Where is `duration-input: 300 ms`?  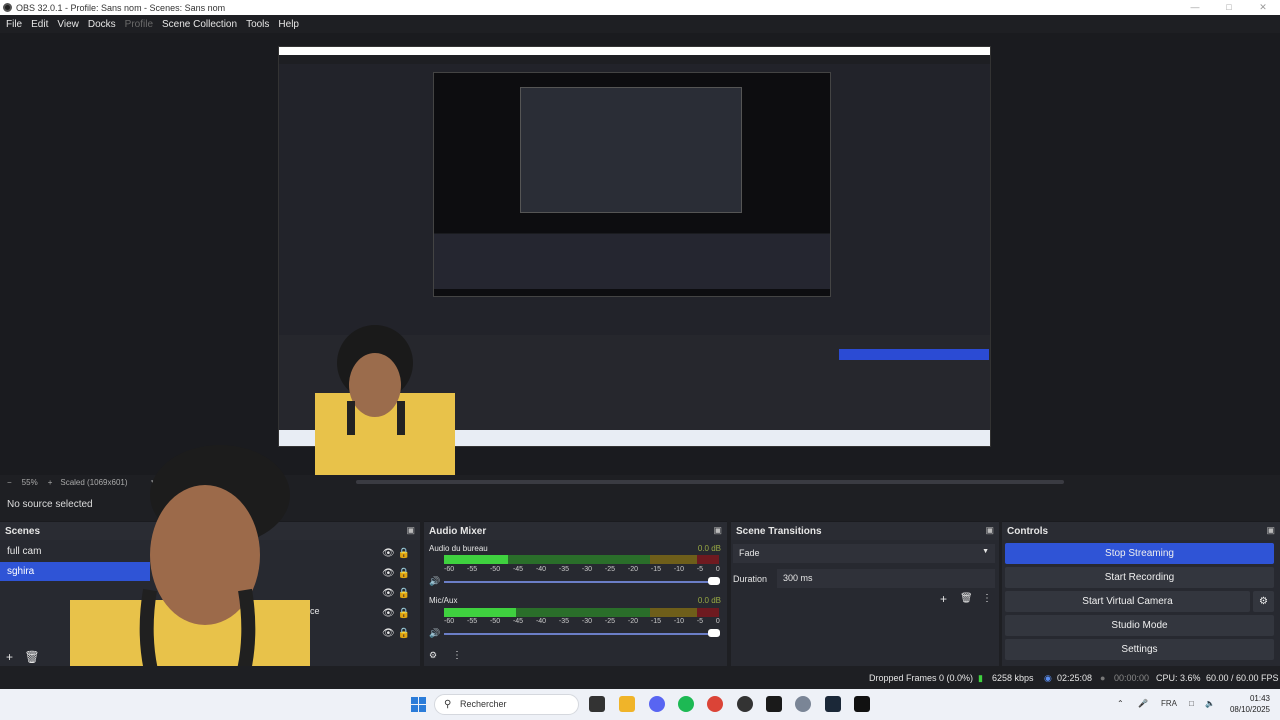 duration-input: 300 ms is located at coordinates (886, 578).